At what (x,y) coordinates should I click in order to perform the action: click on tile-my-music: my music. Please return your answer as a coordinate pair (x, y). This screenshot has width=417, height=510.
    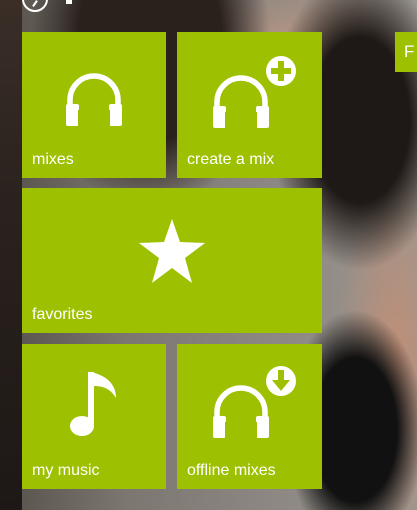
    Looking at the image, I should click on (94, 416).